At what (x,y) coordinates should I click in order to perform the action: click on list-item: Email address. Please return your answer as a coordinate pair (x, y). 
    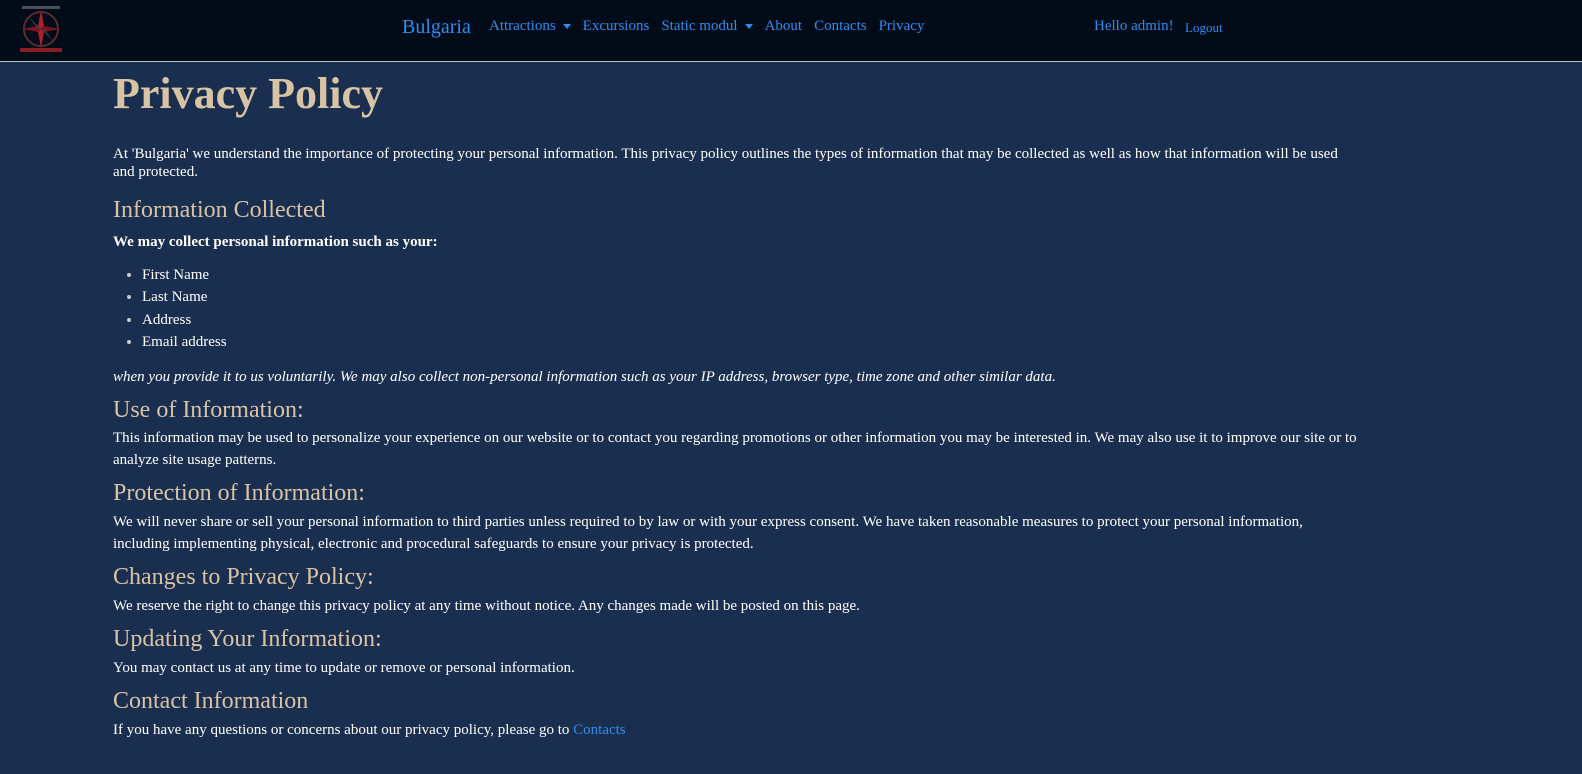
    Looking at the image, I should click on (752, 342).